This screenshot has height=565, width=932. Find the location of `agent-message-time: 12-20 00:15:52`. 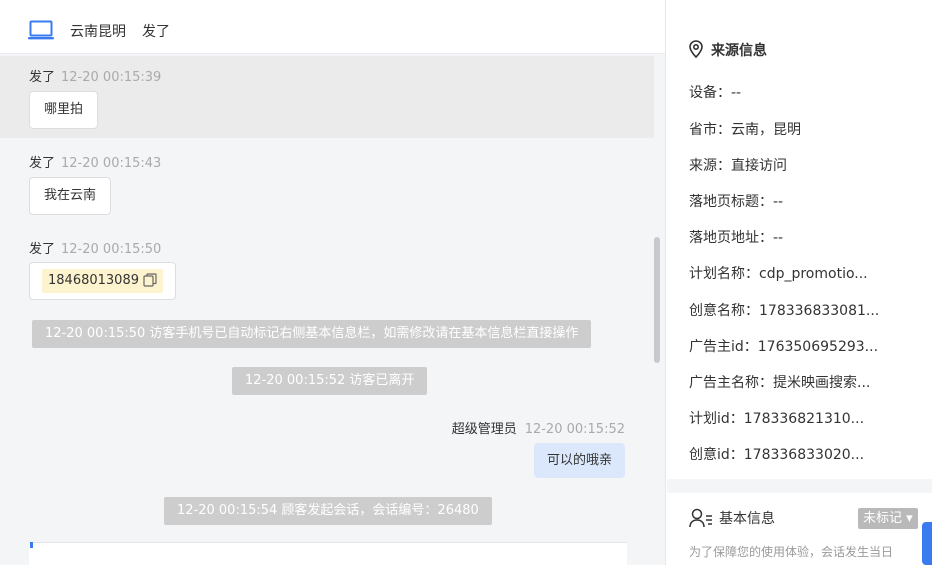

agent-message-time: 12-20 00:15:52 is located at coordinates (574, 429).